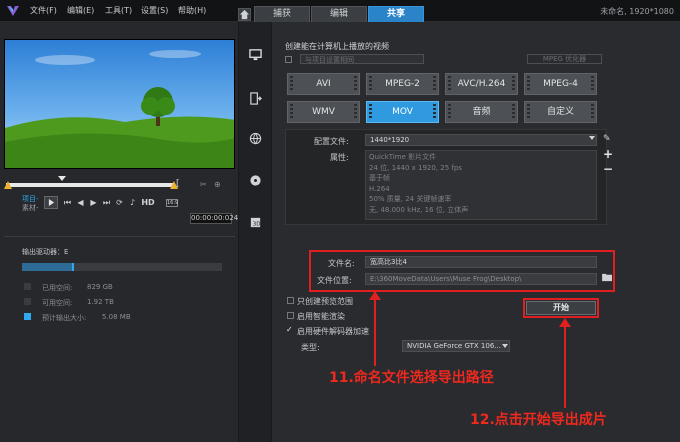  What do you see at coordinates (411, 378) in the screenshot?
I see `annotation-step-11: 11.命名文件选择导出路径` at bounding box center [411, 378].